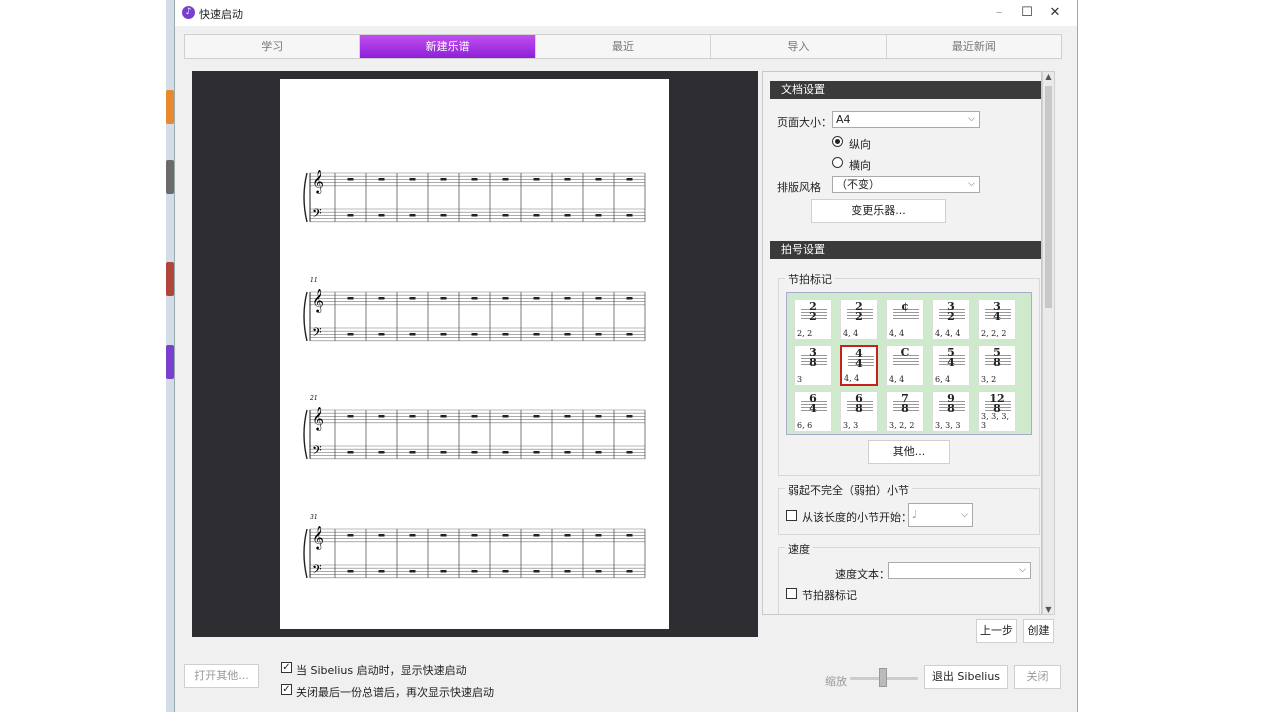 The height and width of the screenshot is (712, 1266). I want to click on document-settings-header: 文档设置, so click(905, 90).